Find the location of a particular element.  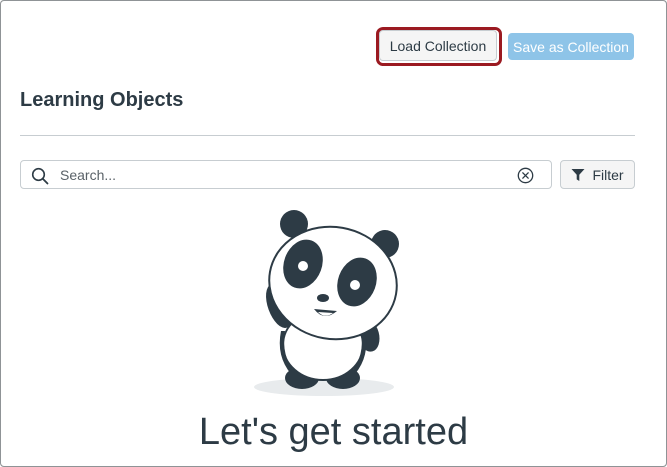

filter-icon is located at coordinates (578, 174).